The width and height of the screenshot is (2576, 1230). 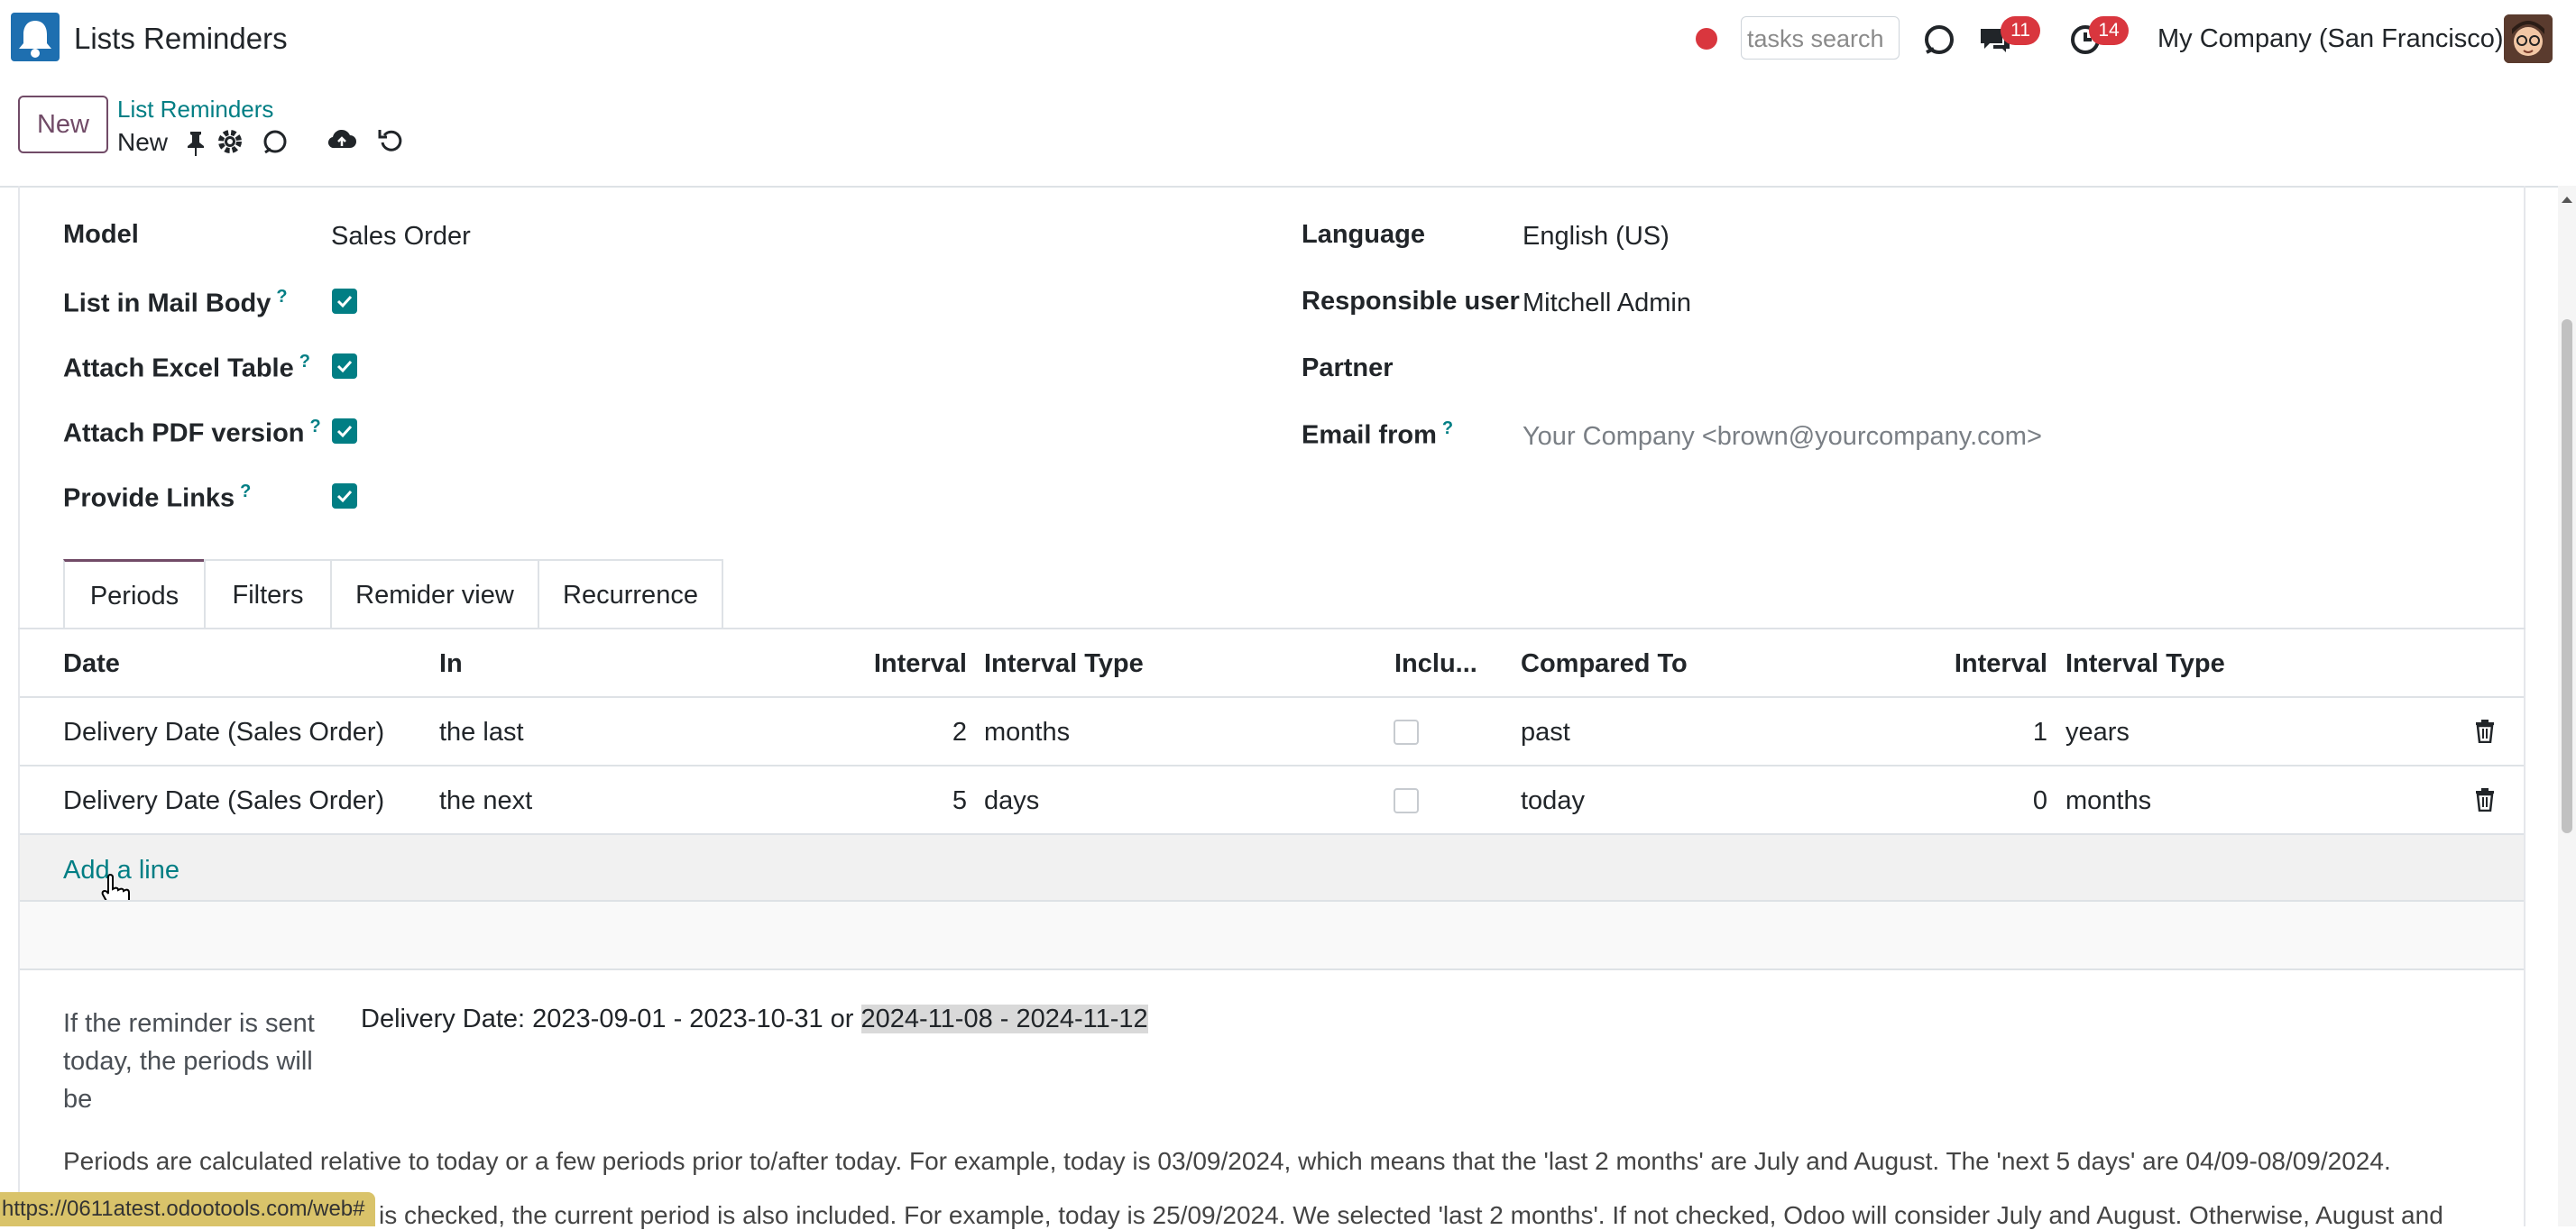 I want to click on cell-interval-type: days, so click(x=1011, y=801).